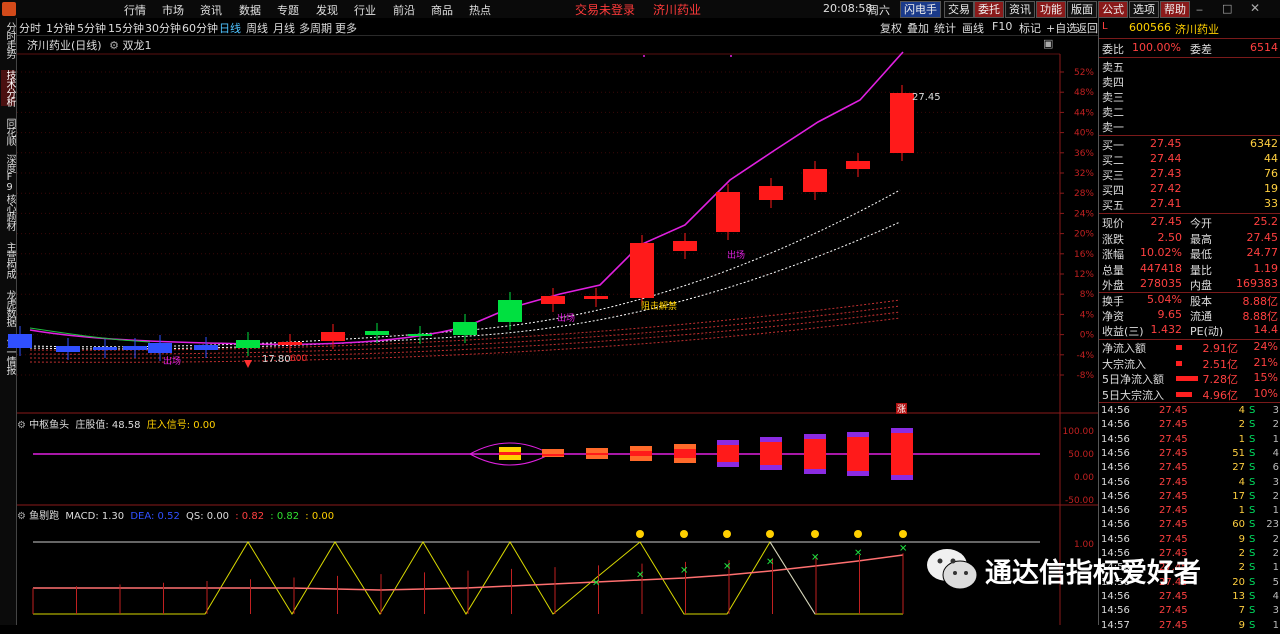 Image resolution: width=1280 pixels, height=634 pixels. I want to click on stat-row-v: 10.02%, so click(1161, 252).